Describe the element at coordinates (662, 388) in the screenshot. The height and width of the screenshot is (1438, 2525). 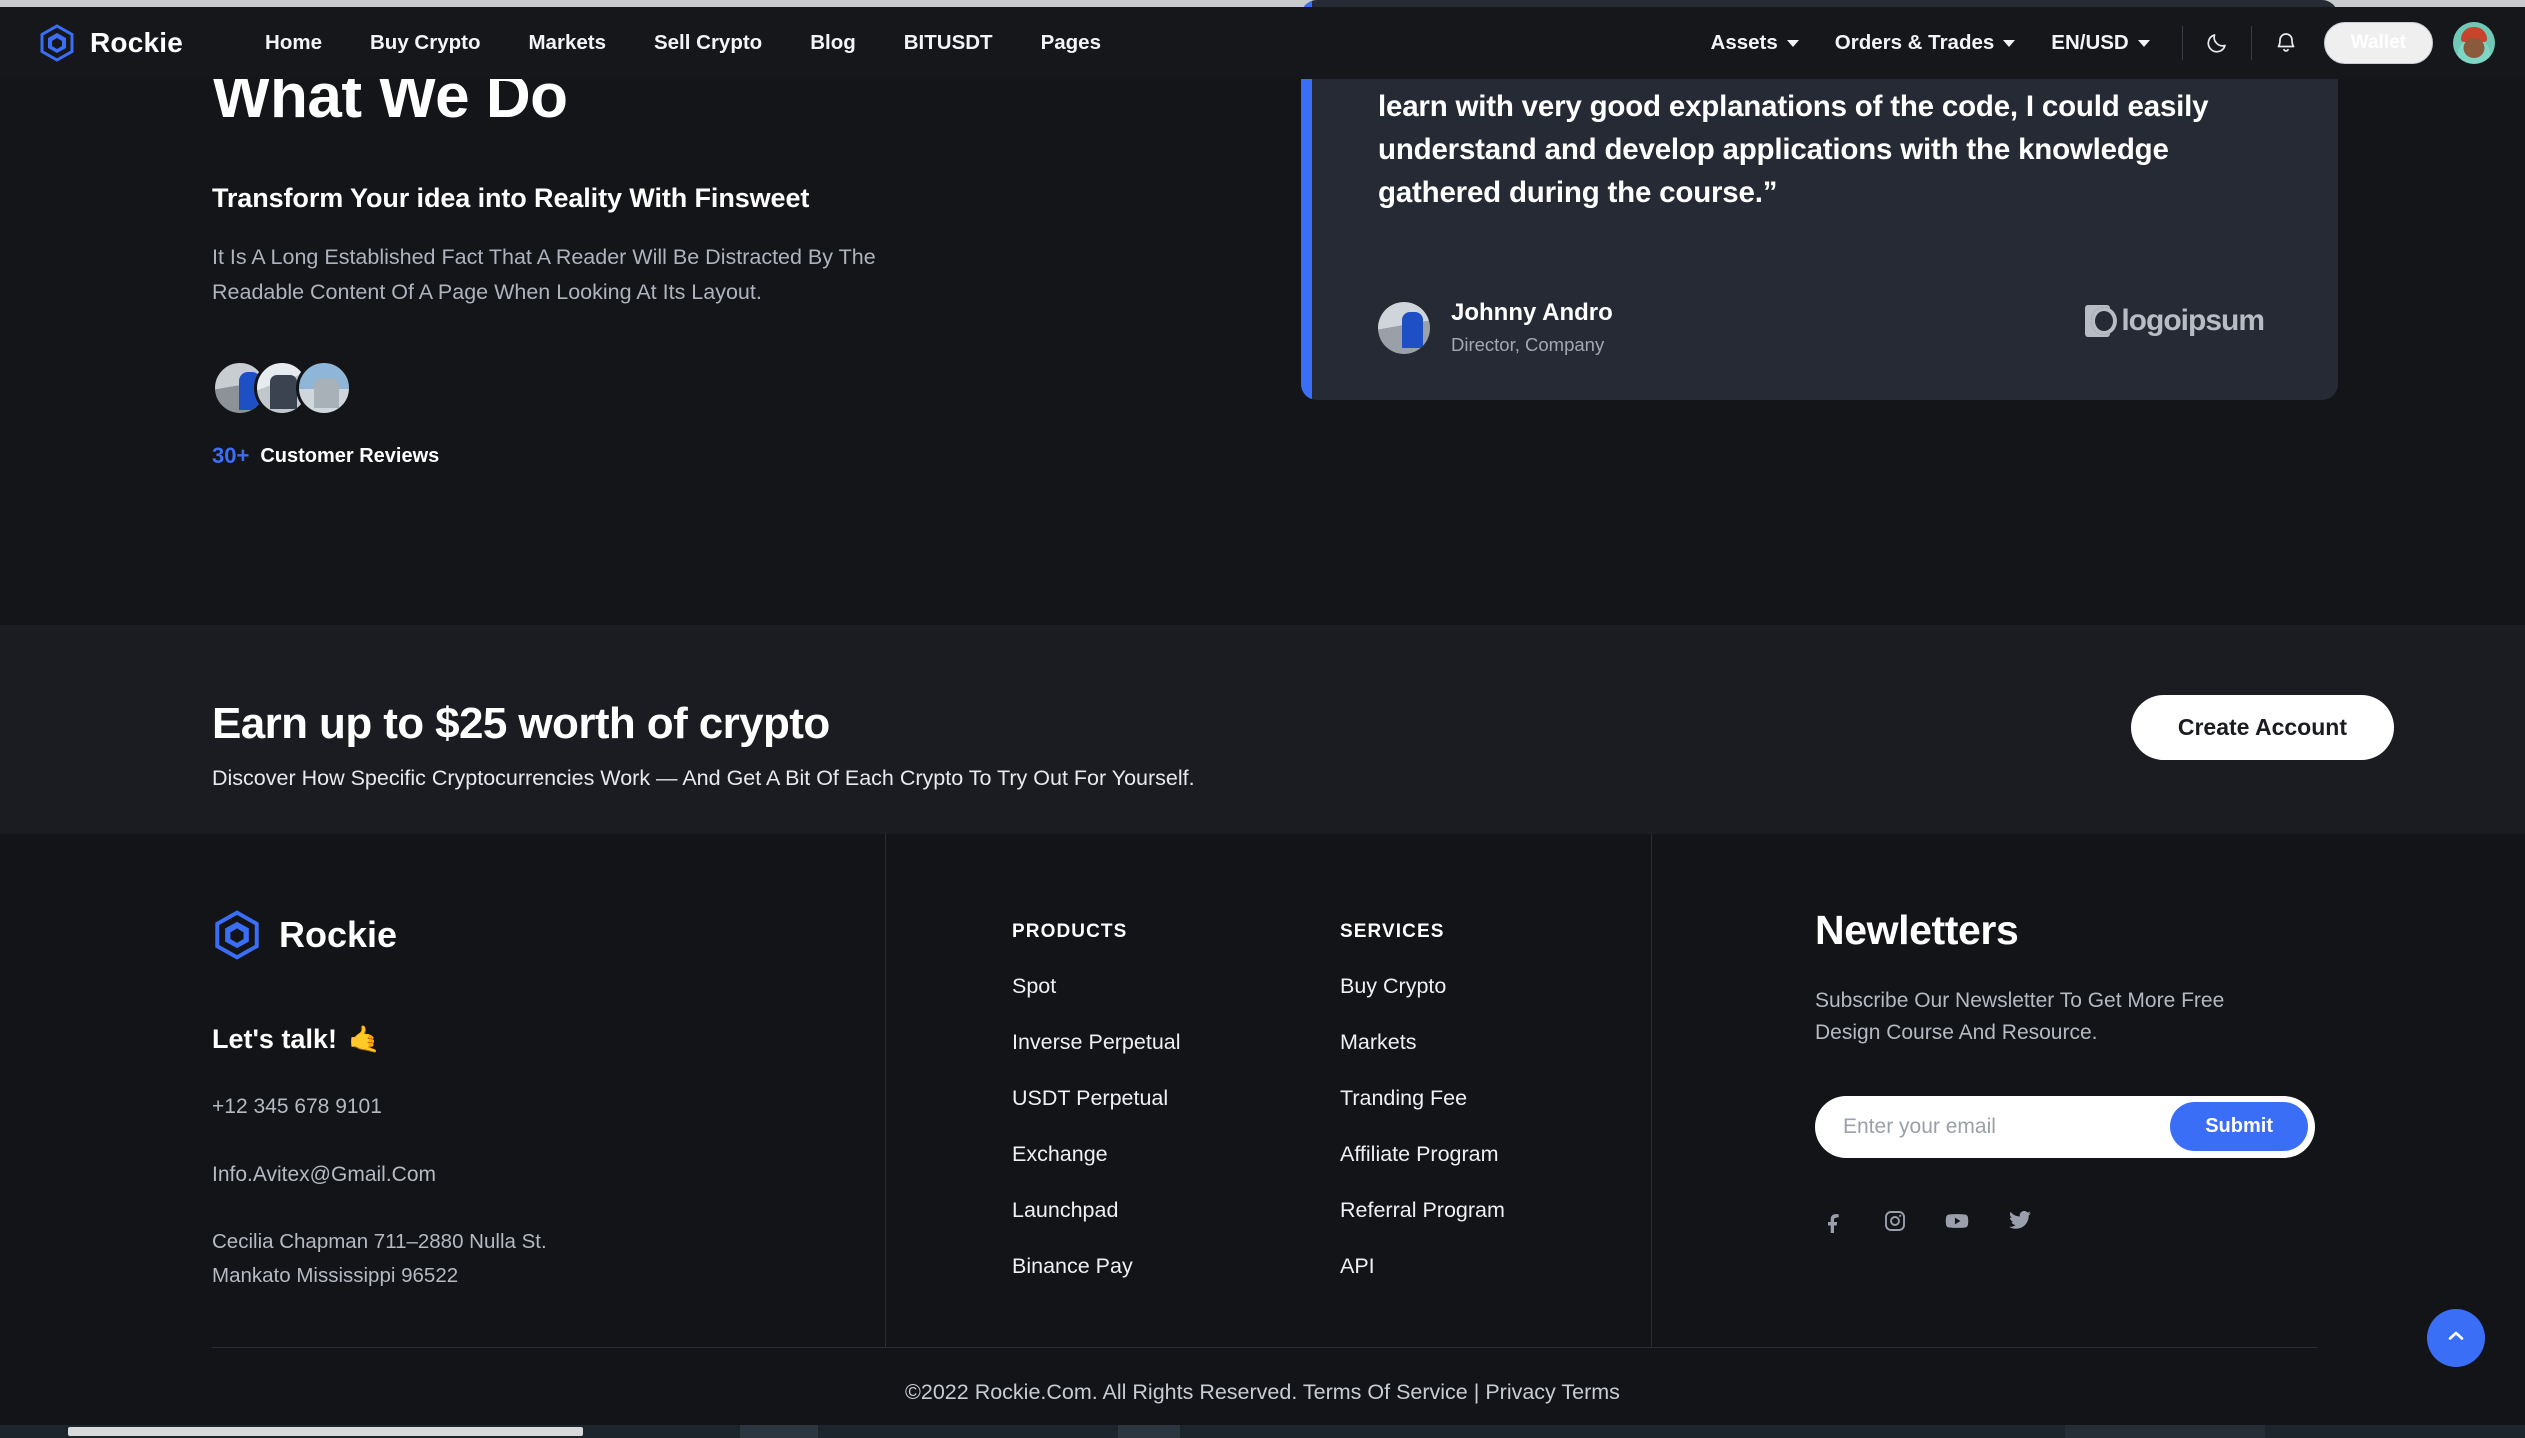
I see `reviewer-avatars` at that location.